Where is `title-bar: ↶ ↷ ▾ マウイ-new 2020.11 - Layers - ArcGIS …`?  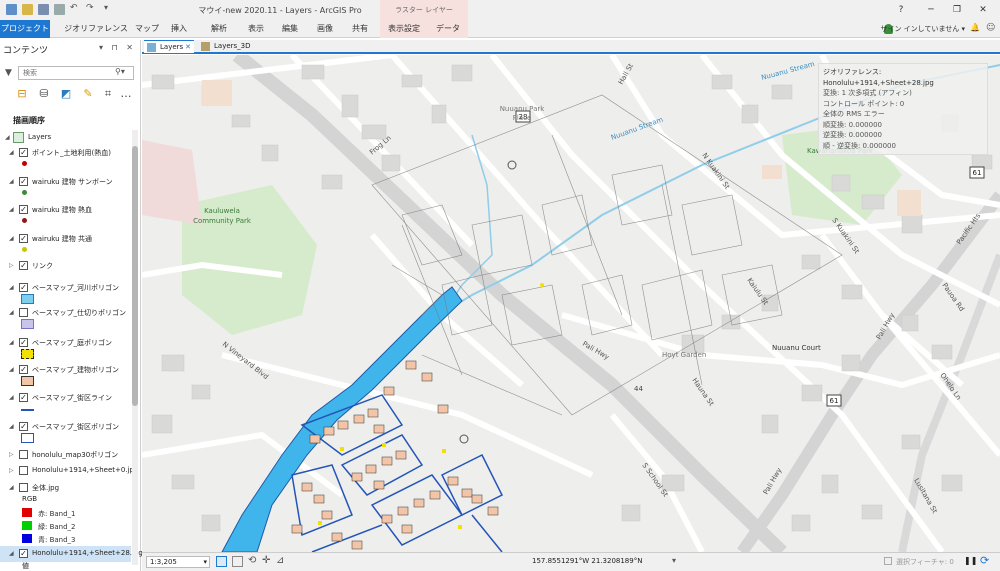
title-bar: ↶ ↷ ▾ マウイ-new 2020.11 - Layers - ArcGIS … is located at coordinates (500, 10).